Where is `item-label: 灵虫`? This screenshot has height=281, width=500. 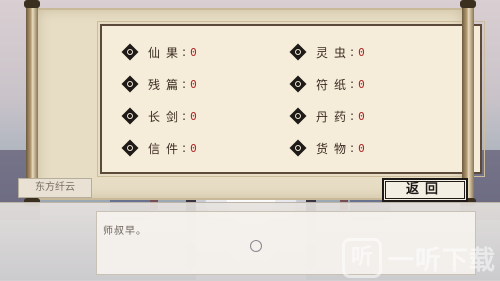 item-label: 灵虫 is located at coordinates (334, 52).